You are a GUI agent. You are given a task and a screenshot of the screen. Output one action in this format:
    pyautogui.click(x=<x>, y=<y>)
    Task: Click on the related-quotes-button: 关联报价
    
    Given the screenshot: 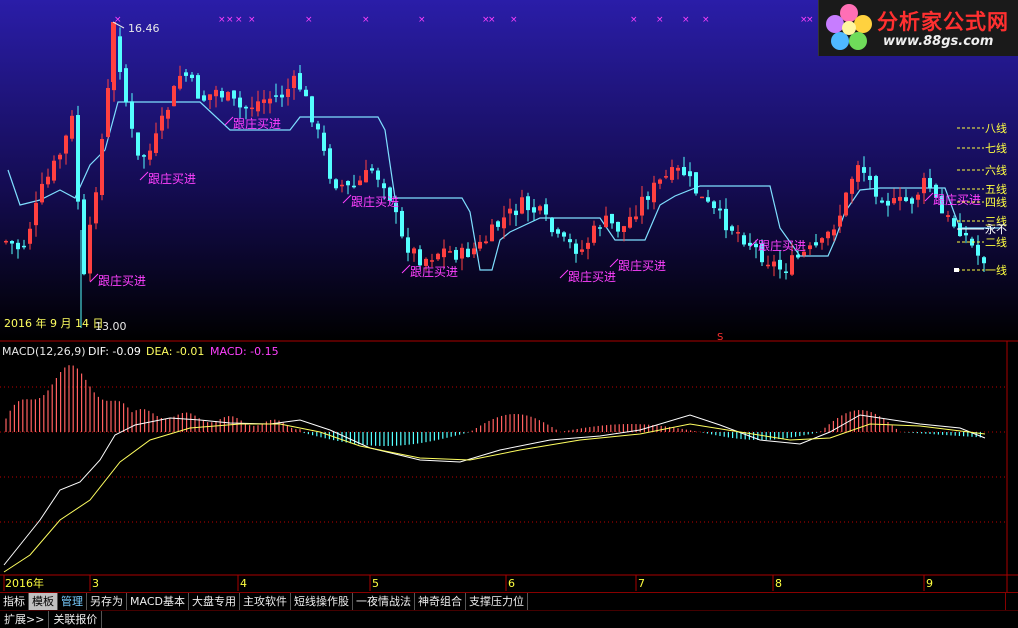 What is the action you would take?
    pyautogui.click(x=76, y=619)
    